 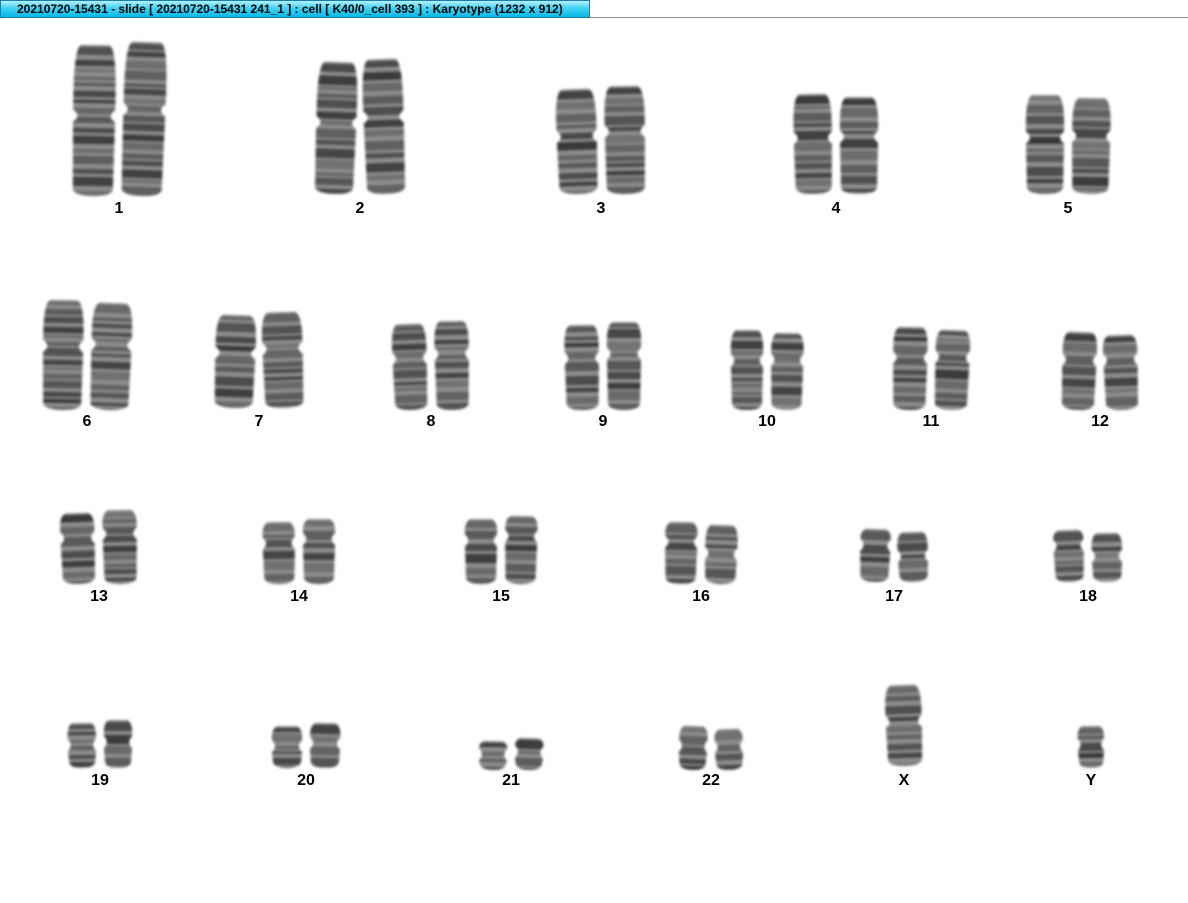 What do you see at coordinates (431, 421) in the screenshot?
I see `chromosome-label-8: 8` at bounding box center [431, 421].